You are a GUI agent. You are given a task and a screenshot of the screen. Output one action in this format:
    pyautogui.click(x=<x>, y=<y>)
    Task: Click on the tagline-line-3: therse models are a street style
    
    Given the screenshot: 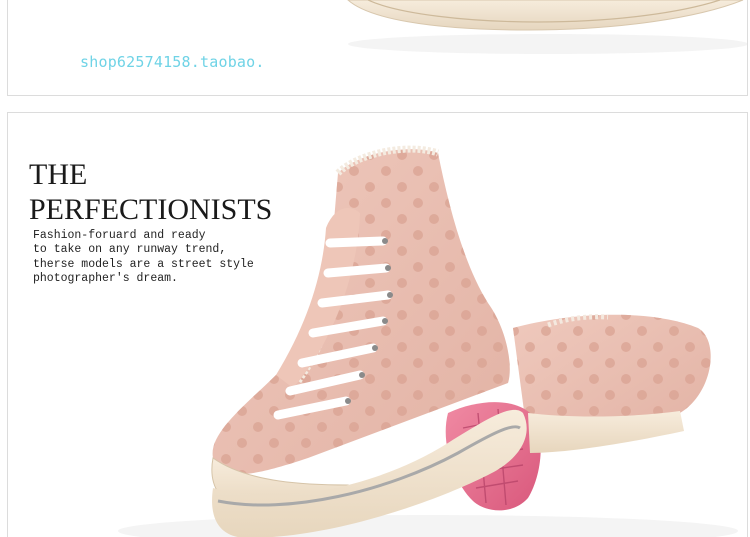 What is the action you would take?
    pyautogui.click(x=143, y=264)
    